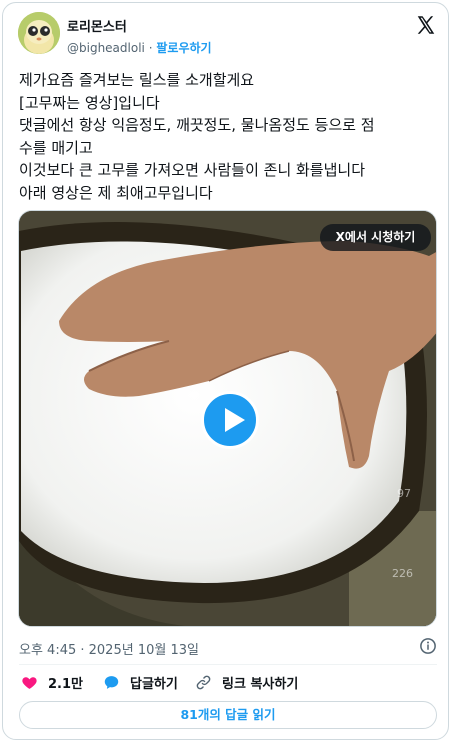 The width and height of the screenshot is (452, 743). I want to click on tweet-line: 댓글에선 항상 익음정도, 깨끗정도, 물나옴정도 등으로 점, so click(197, 125).